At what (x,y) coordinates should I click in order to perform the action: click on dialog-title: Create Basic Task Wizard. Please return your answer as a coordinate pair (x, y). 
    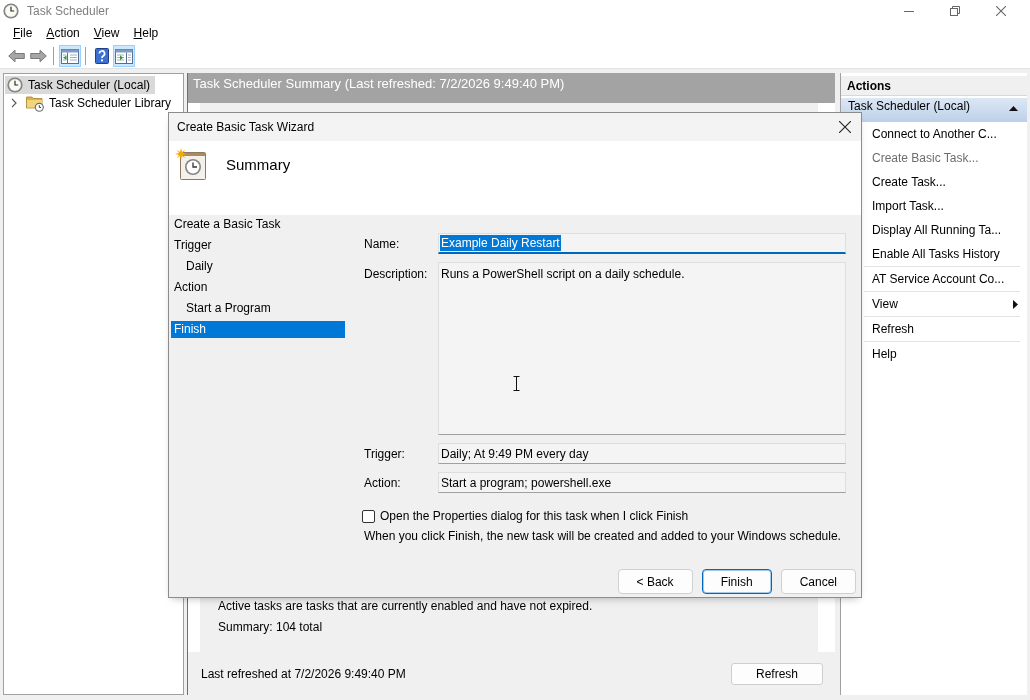
    Looking at the image, I should click on (246, 127).